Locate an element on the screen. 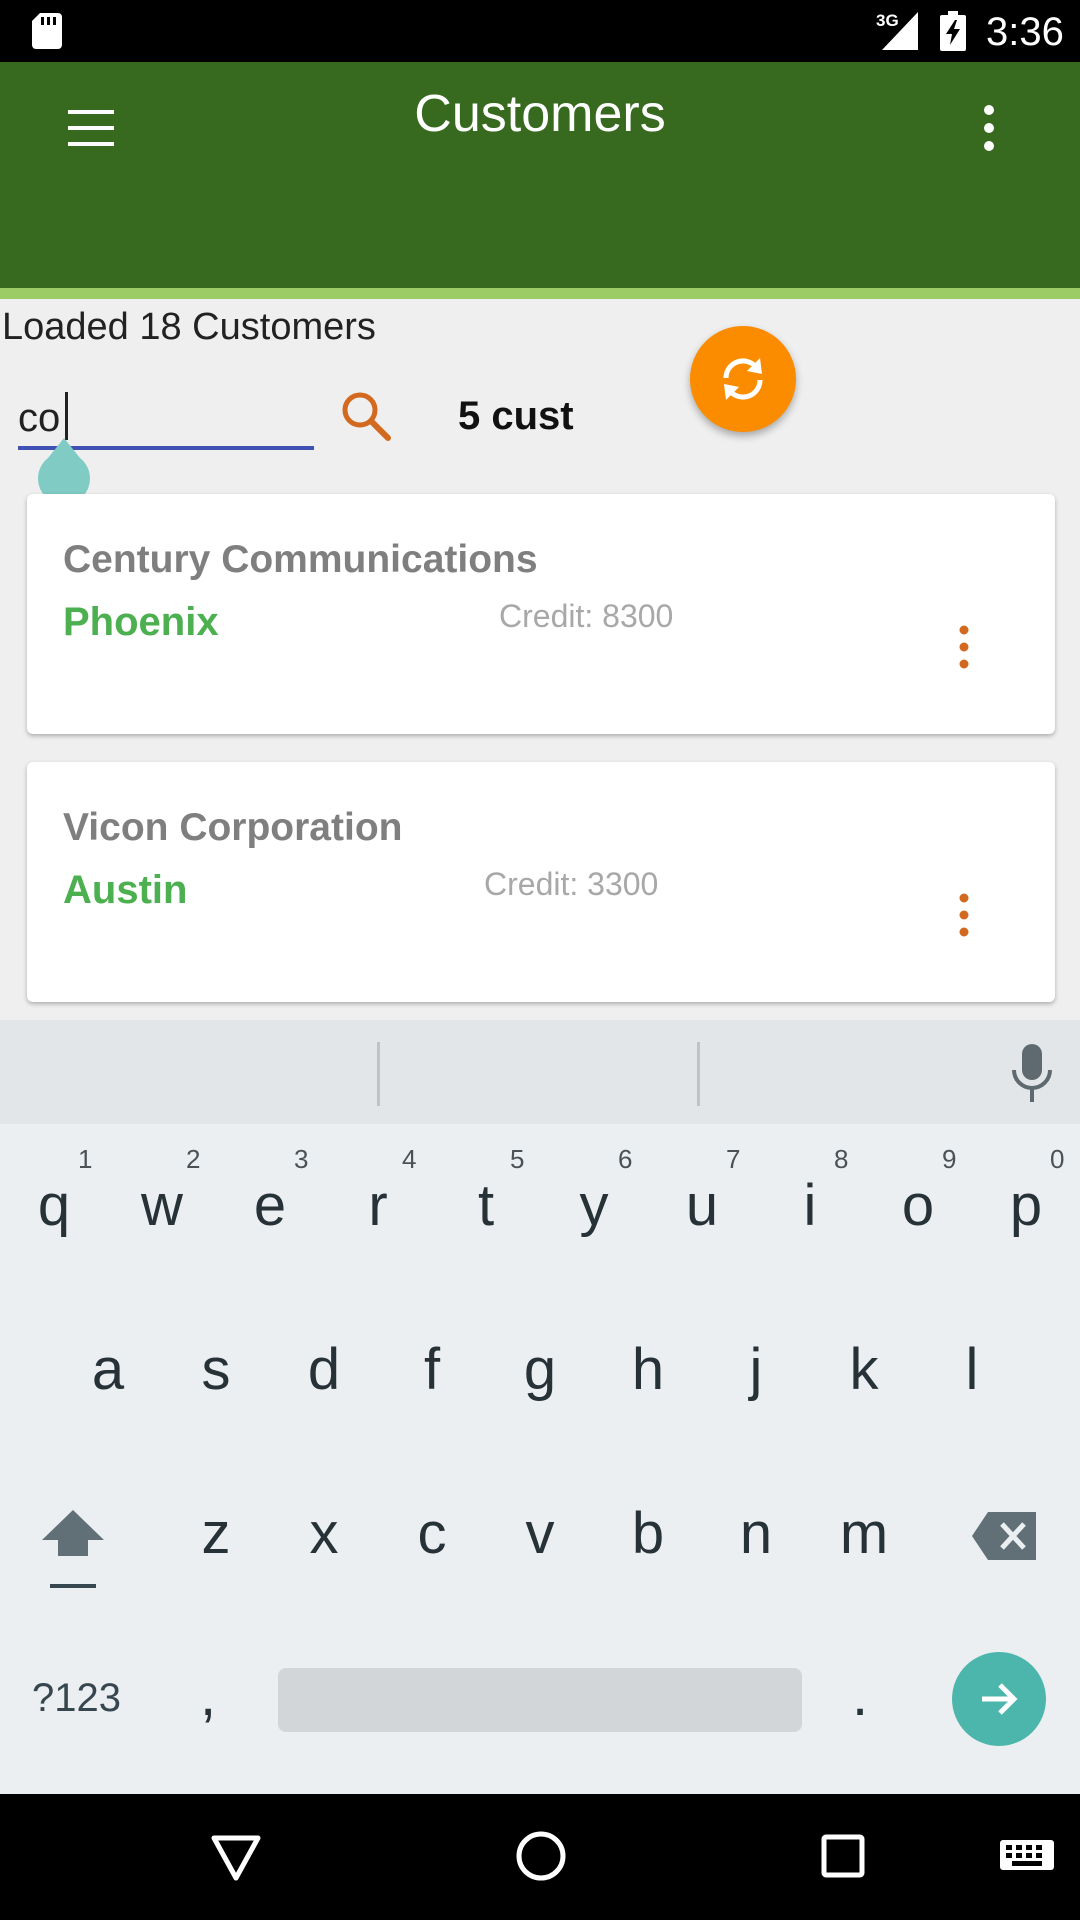 The width and height of the screenshot is (1080, 1920). key-d: d is located at coordinates (324, 1369).